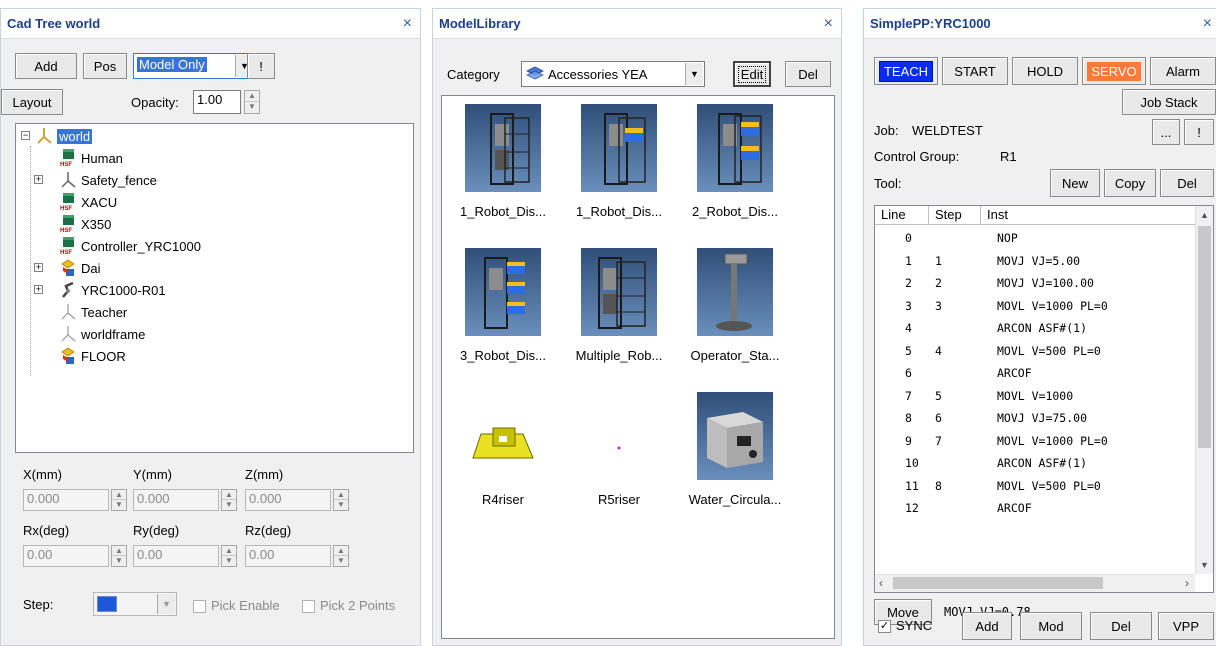 This screenshot has height=646, width=1216. Describe the element at coordinates (308, 606) in the screenshot. I see `pick-2points-checkbox` at that location.